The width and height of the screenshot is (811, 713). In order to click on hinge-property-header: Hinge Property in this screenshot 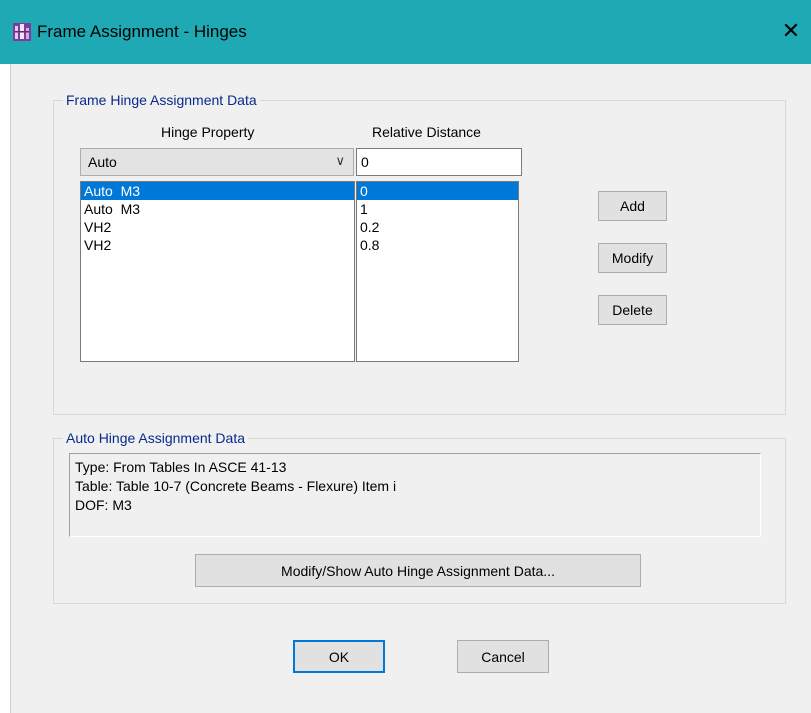, I will do `click(208, 132)`.